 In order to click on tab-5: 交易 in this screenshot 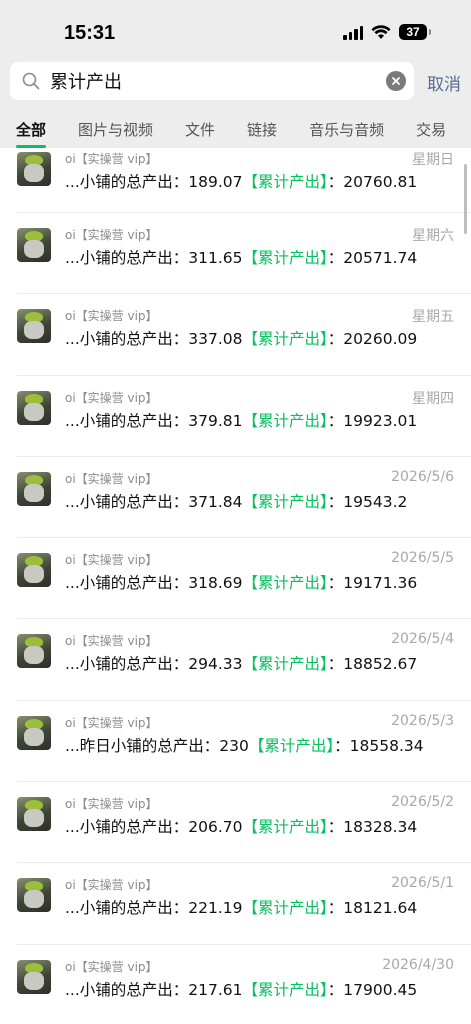, I will do `click(431, 130)`.